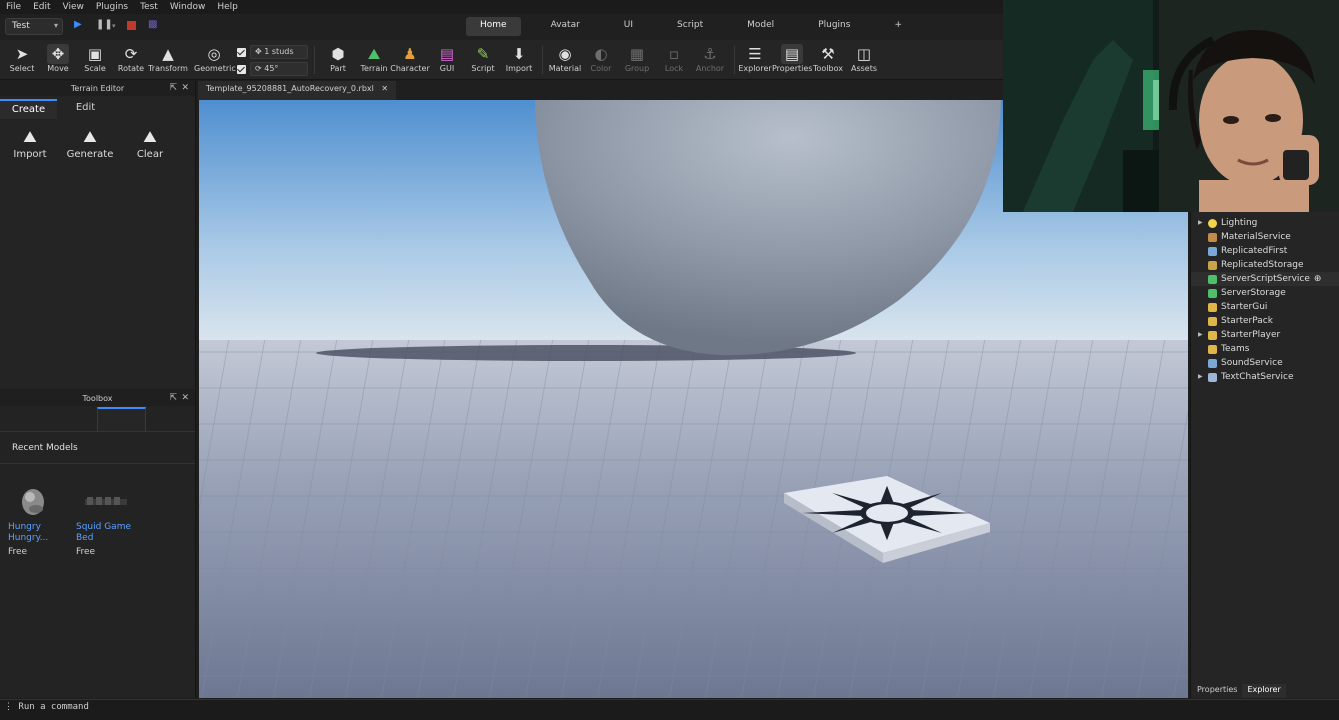 The height and width of the screenshot is (720, 1339). Describe the element at coordinates (58, 54) in the screenshot. I see `move-icon: ✥` at that location.